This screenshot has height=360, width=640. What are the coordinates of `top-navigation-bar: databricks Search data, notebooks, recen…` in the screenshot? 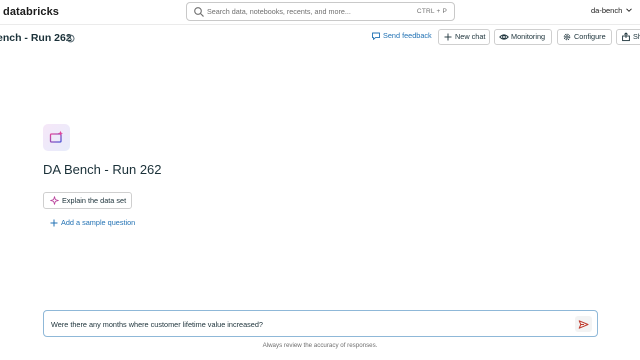 It's located at (320, 12).